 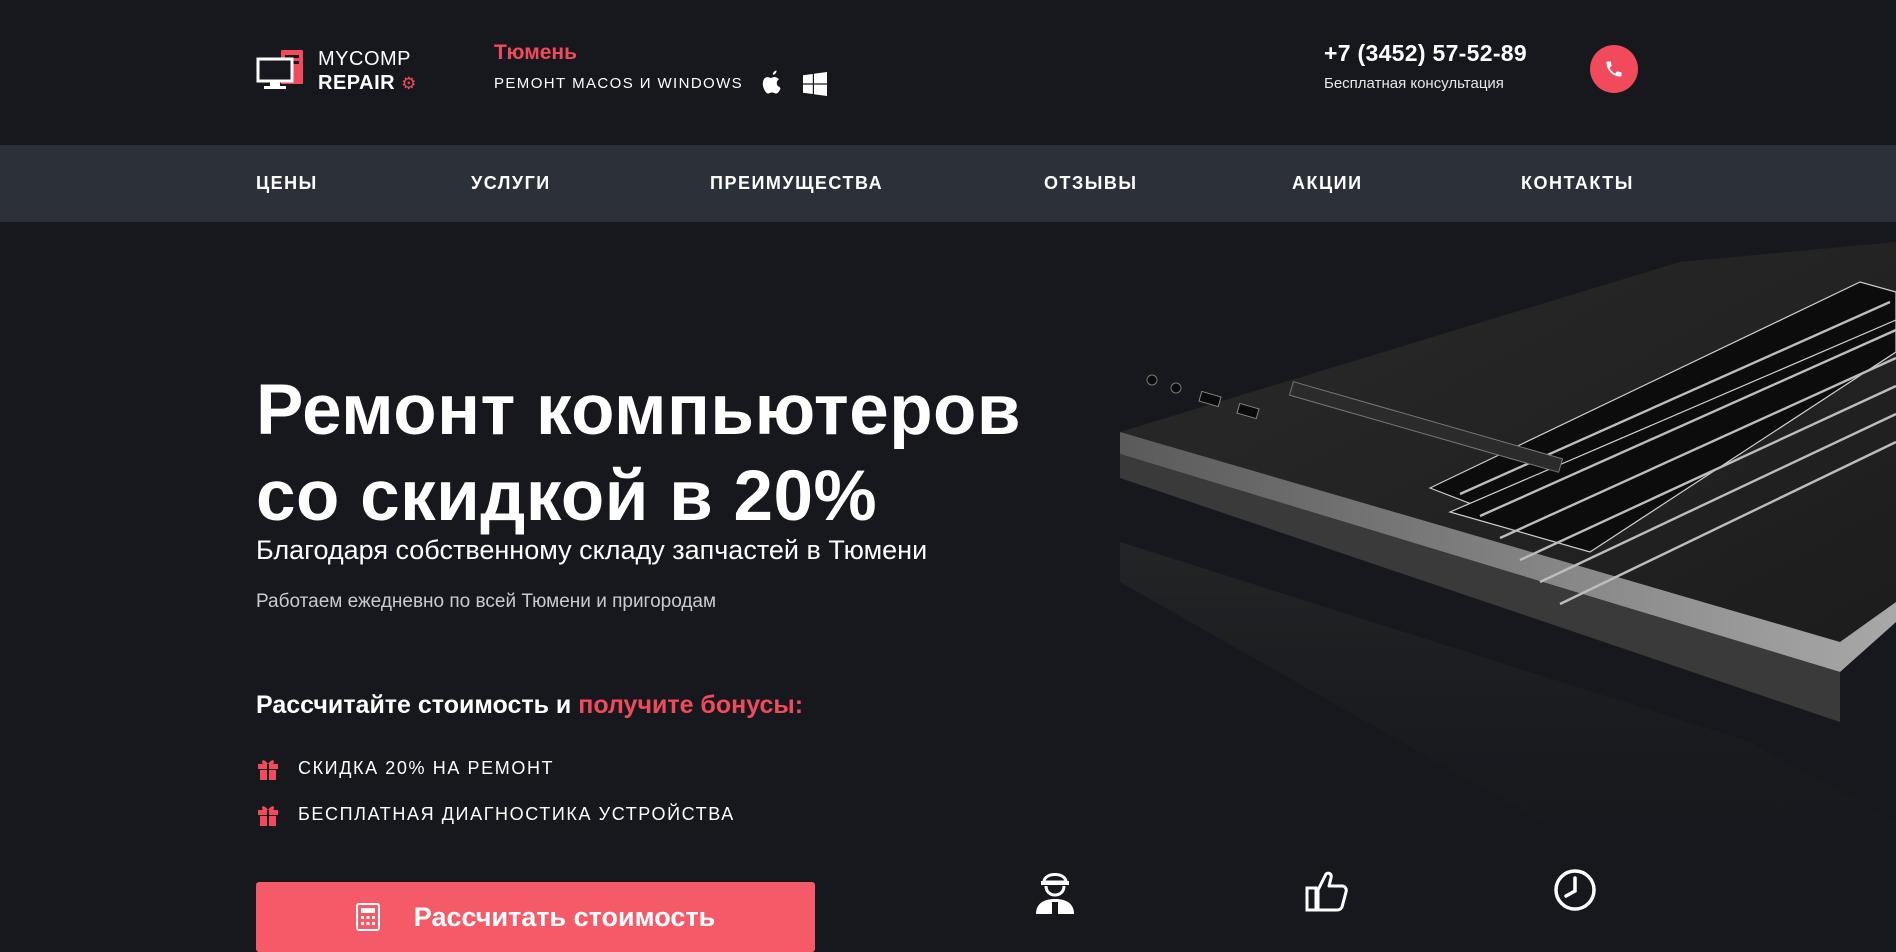 What do you see at coordinates (357, 83) in the screenshot?
I see `logo-repair-word: REPAIR` at bounding box center [357, 83].